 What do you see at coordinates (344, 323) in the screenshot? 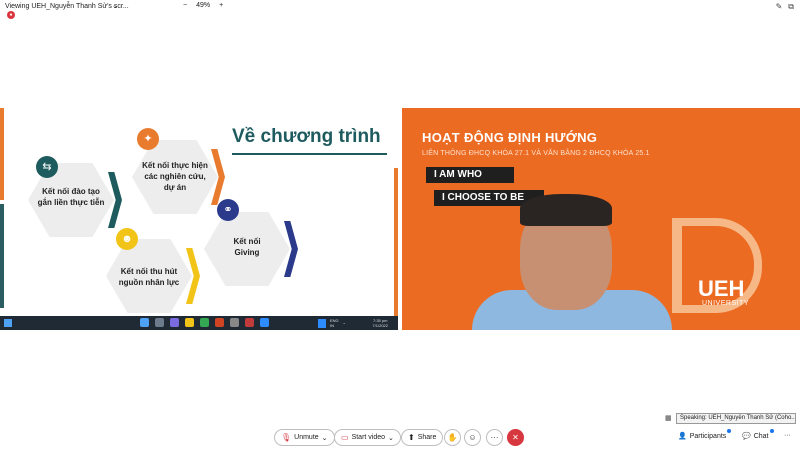
I see `wifi-icon: ◔` at bounding box center [344, 323].